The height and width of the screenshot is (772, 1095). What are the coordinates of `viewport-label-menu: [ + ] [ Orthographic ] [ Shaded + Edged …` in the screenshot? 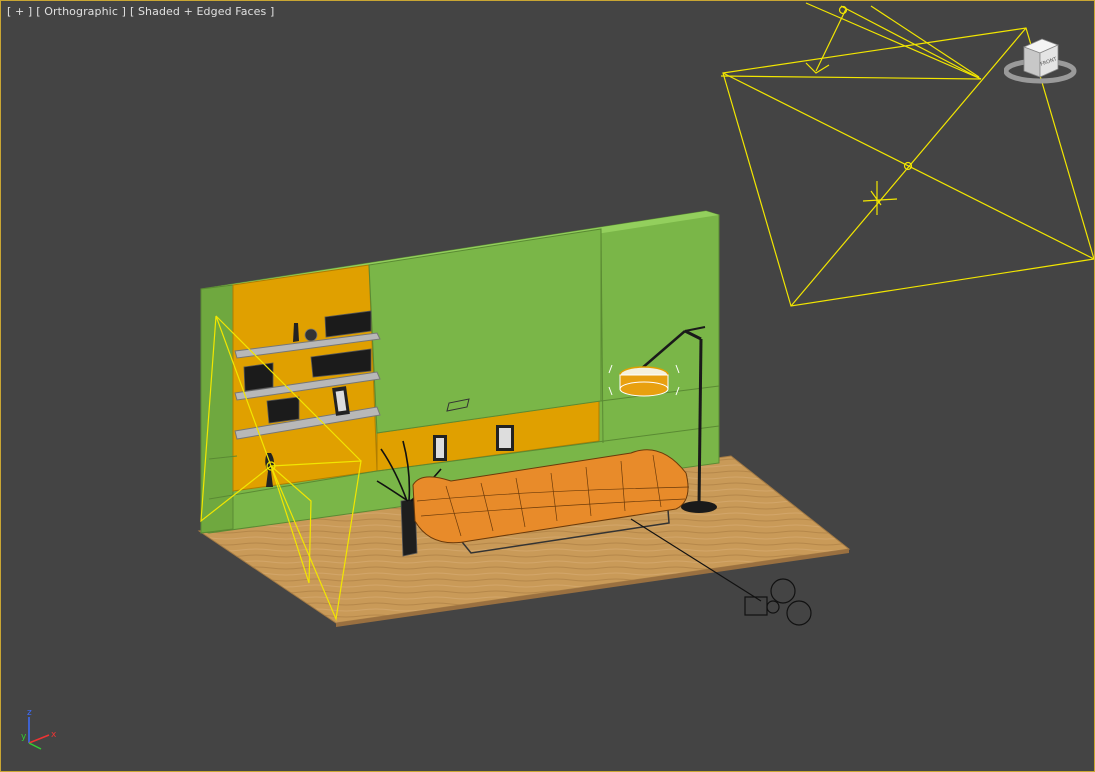 It's located at (140, 11).